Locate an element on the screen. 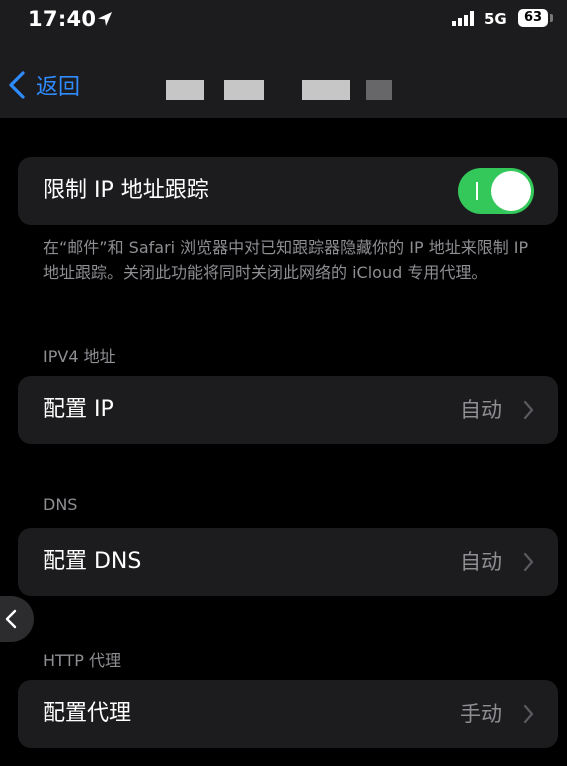 The image size is (567, 766). battery-tip is located at coordinates (551, 18).